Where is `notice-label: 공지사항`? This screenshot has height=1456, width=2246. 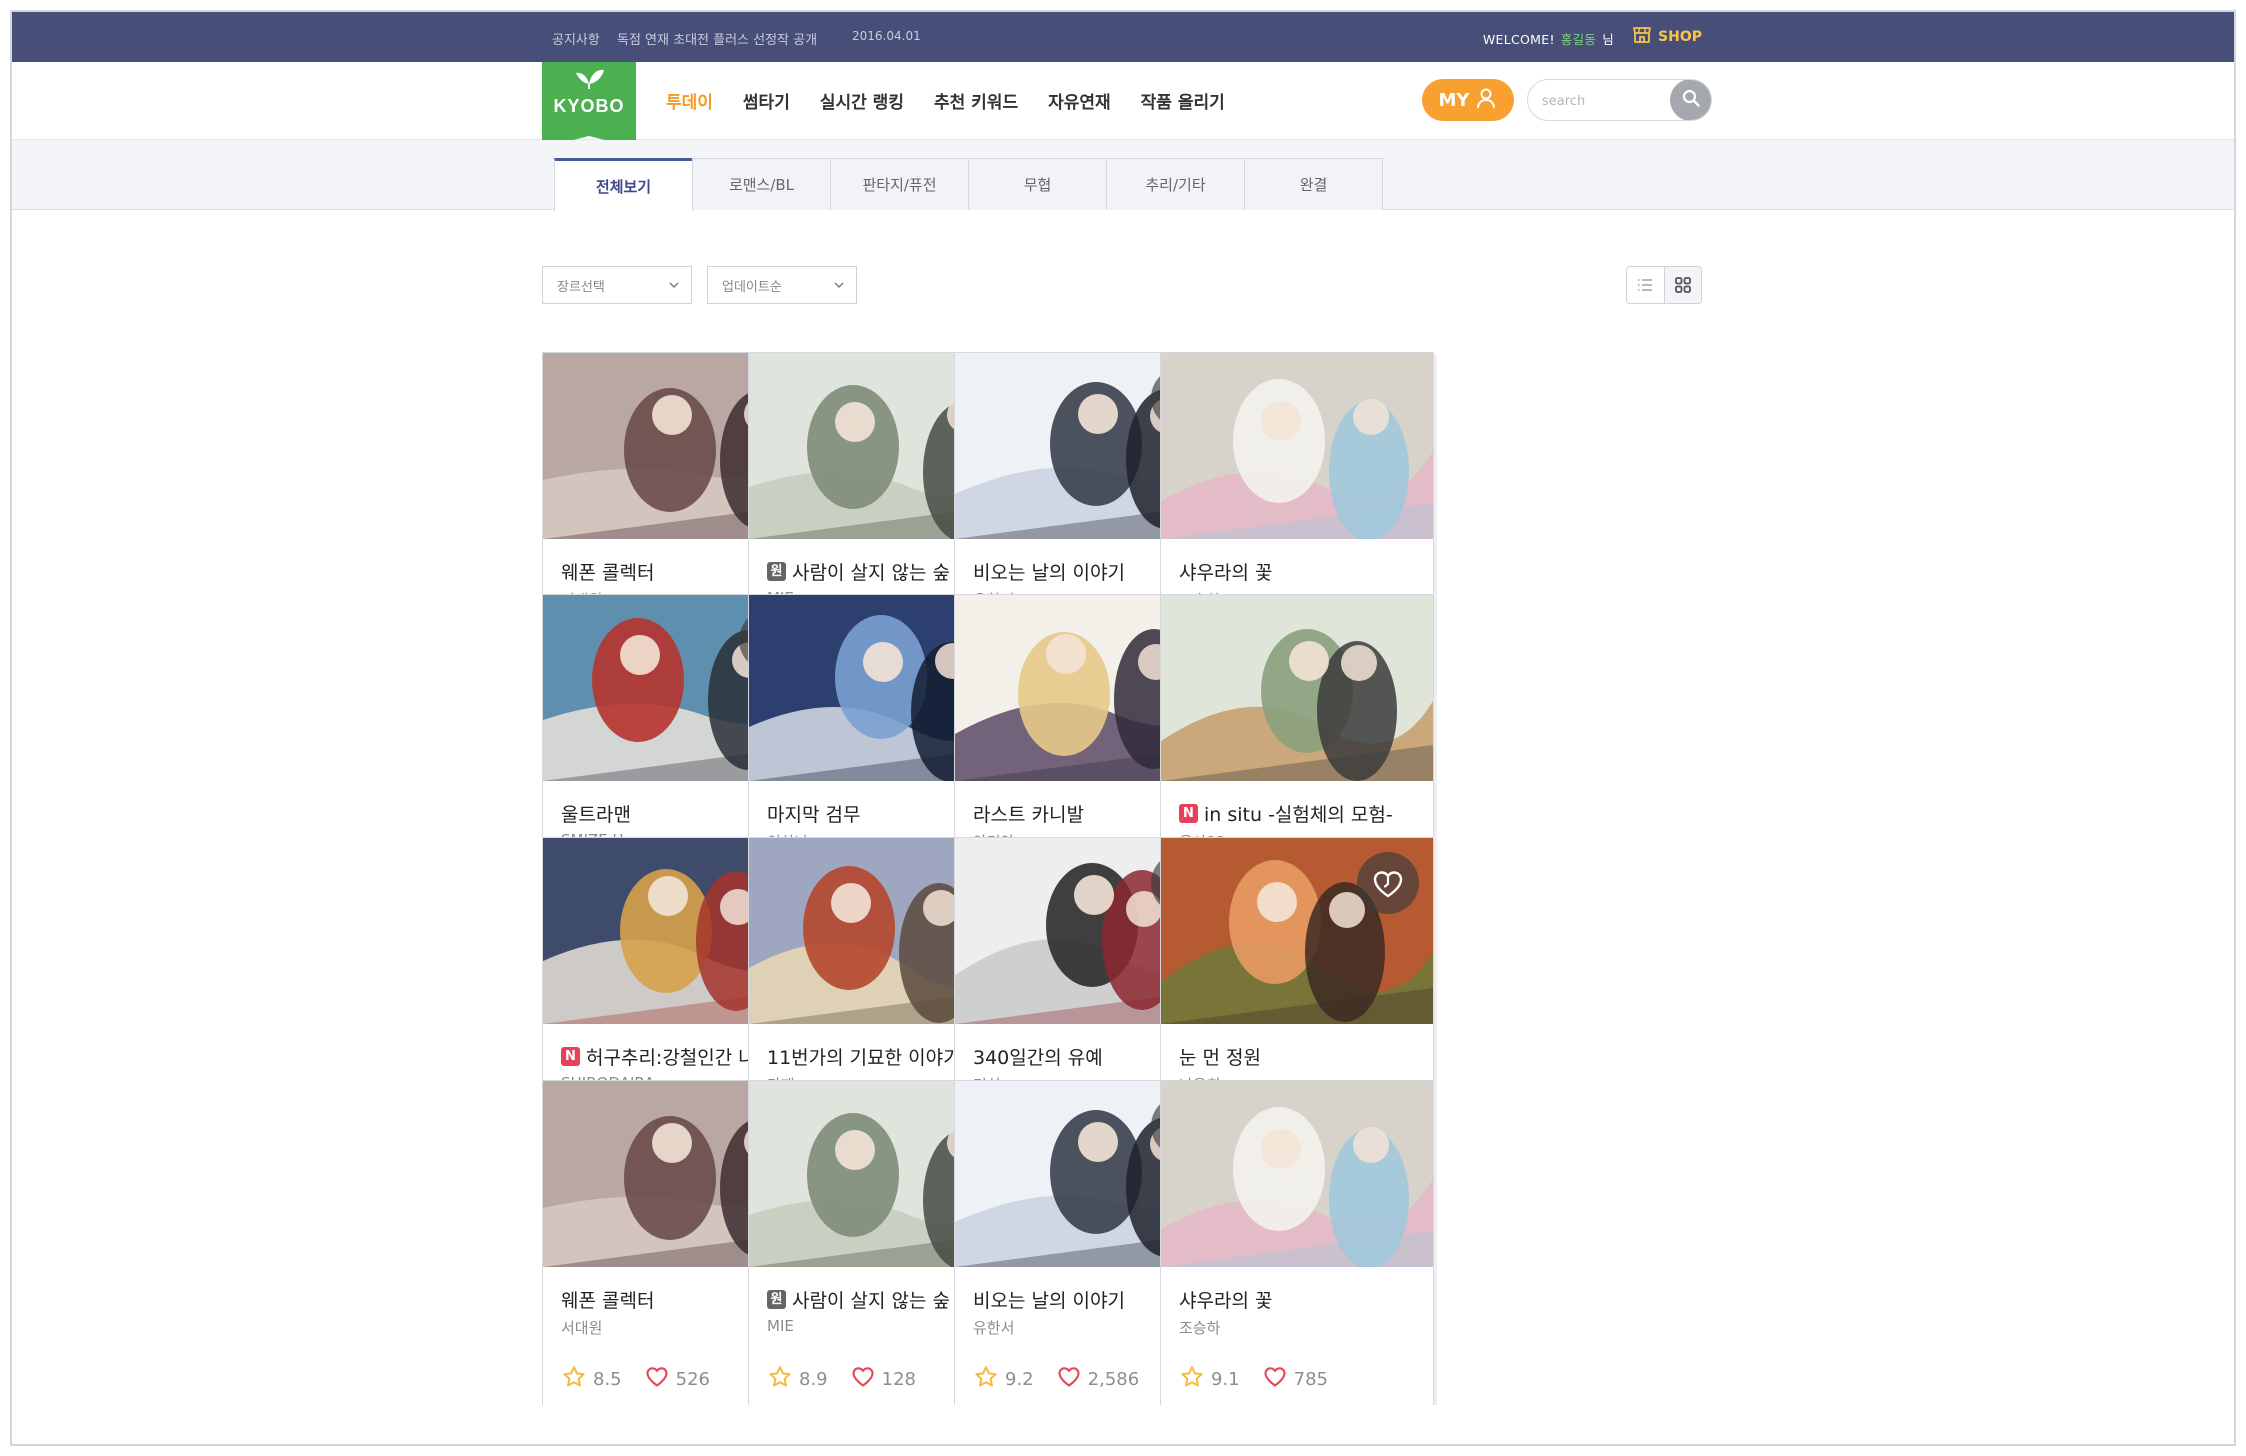
notice-label: 공지사항 is located at coordinates (576, 38).